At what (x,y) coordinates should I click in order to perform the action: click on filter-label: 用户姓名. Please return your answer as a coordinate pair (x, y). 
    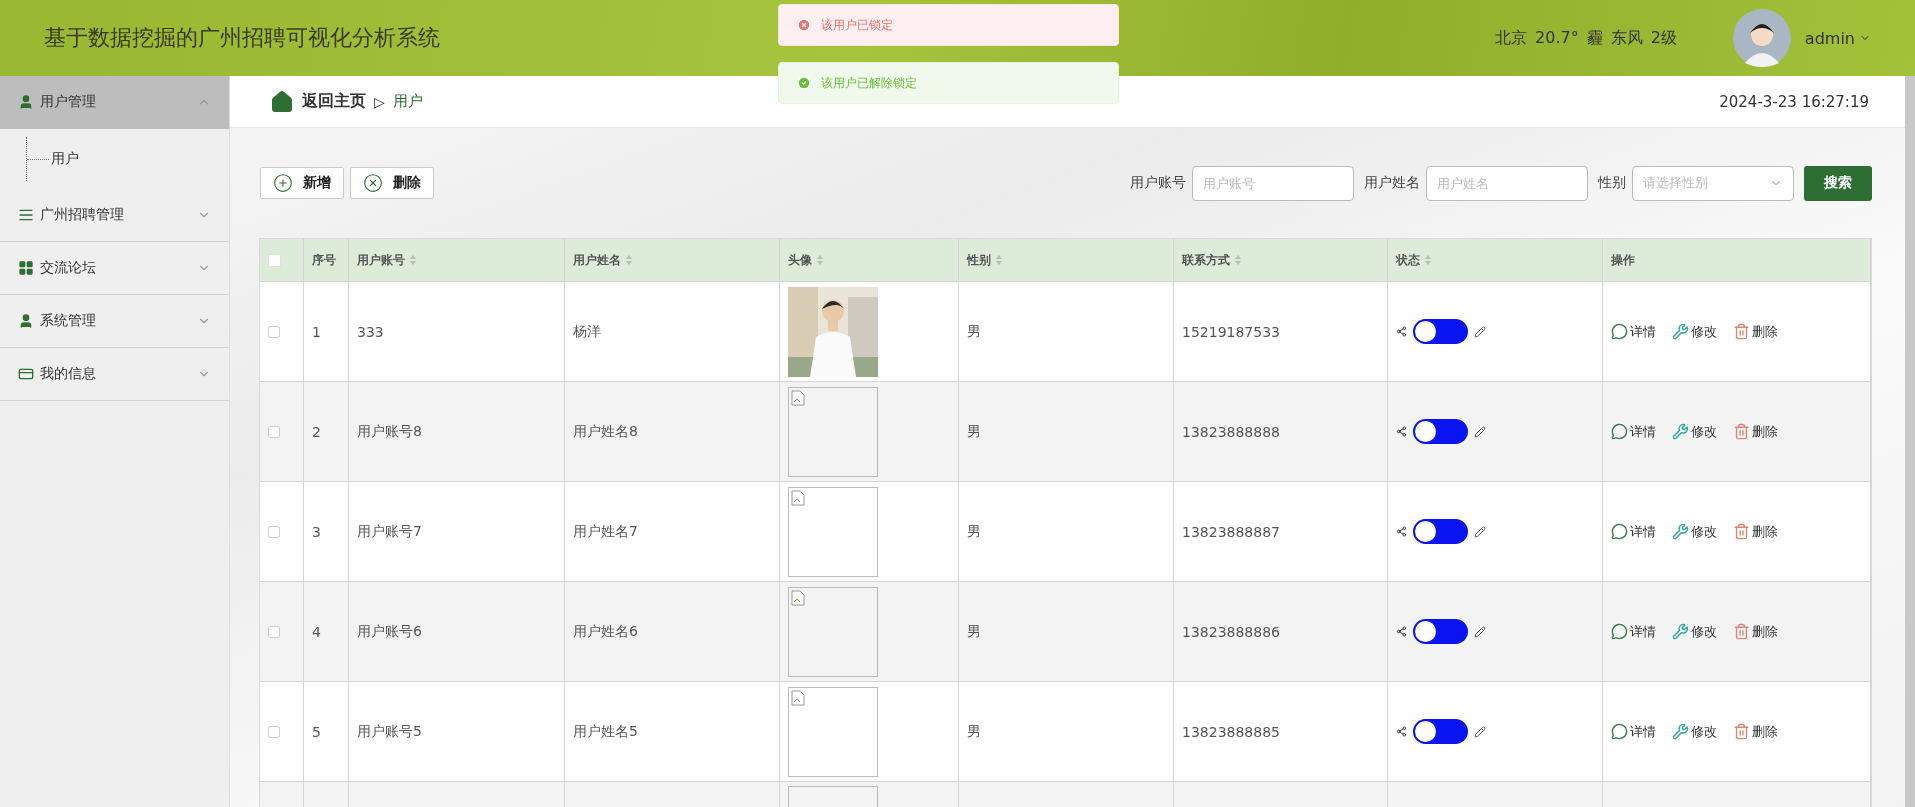
    Looking at the image, I should click on (1392, 183).